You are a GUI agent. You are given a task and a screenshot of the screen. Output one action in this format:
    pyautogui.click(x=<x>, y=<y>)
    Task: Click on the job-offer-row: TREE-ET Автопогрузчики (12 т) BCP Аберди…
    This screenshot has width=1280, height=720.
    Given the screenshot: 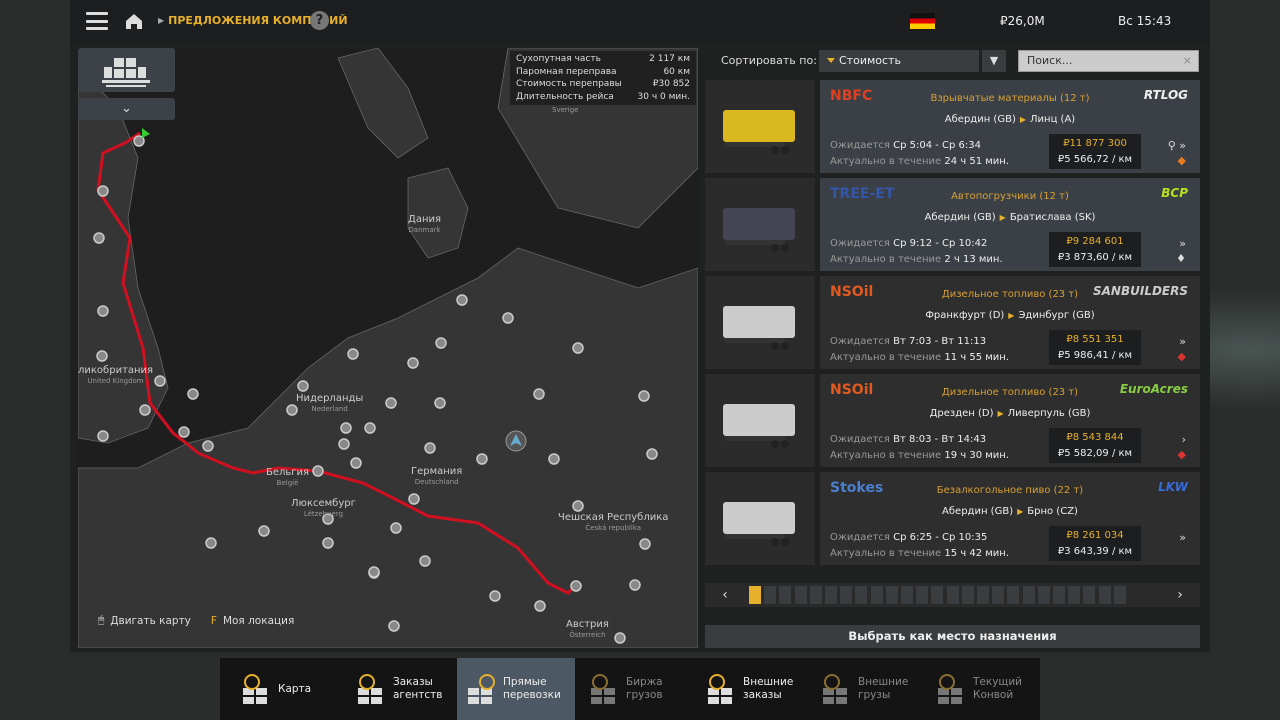 What is the action you would take?
    pyautogui.click(x=952, y=224)
    